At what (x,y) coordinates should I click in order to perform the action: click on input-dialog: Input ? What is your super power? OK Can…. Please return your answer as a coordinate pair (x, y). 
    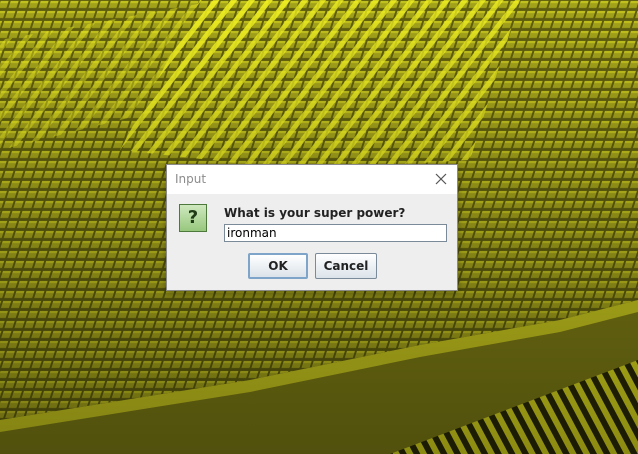
    Looking at the image, I should click on (312, 227).